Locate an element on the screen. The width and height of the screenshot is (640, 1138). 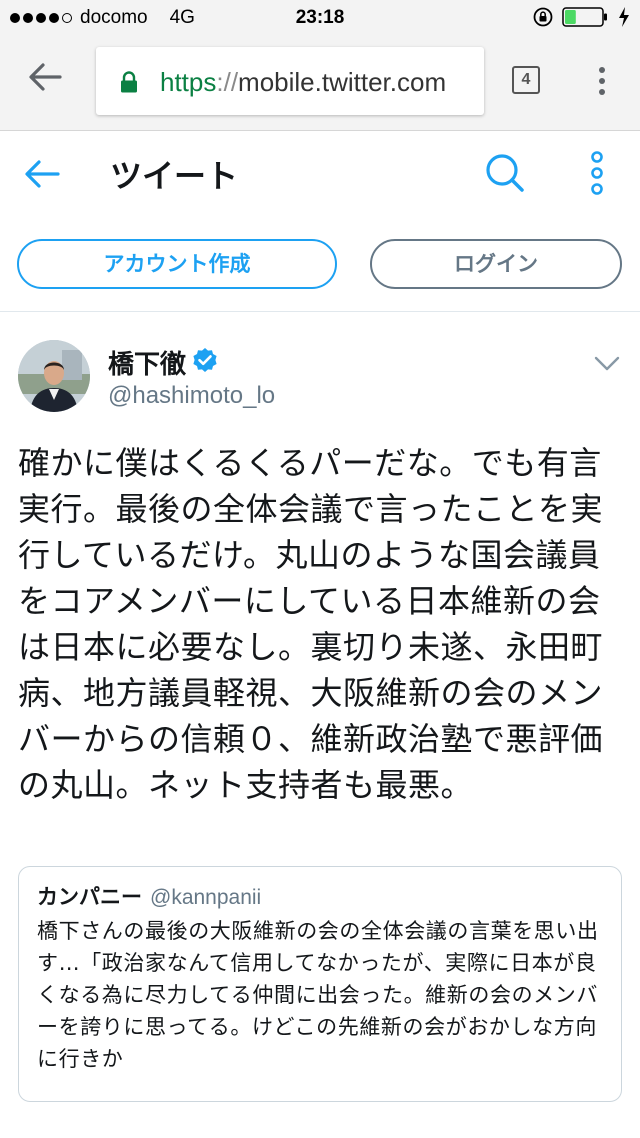
login-button: ログイン is located at coordinates (496, 264).